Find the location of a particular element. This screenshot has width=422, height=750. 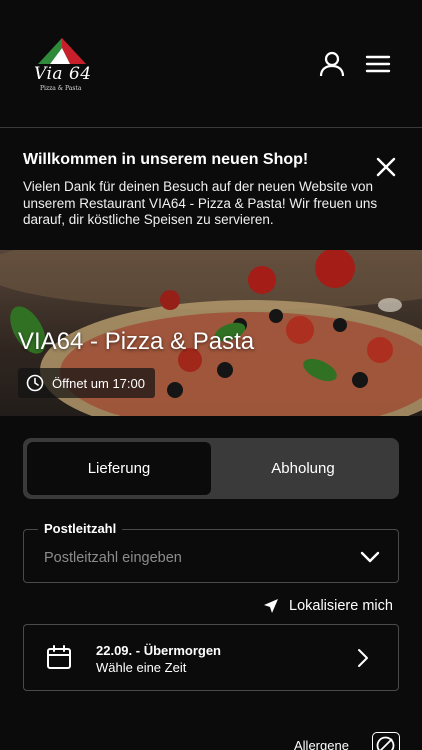

restaurant-name: VIA64 - Pizza & Pasta is located at coordinates (136, 341).